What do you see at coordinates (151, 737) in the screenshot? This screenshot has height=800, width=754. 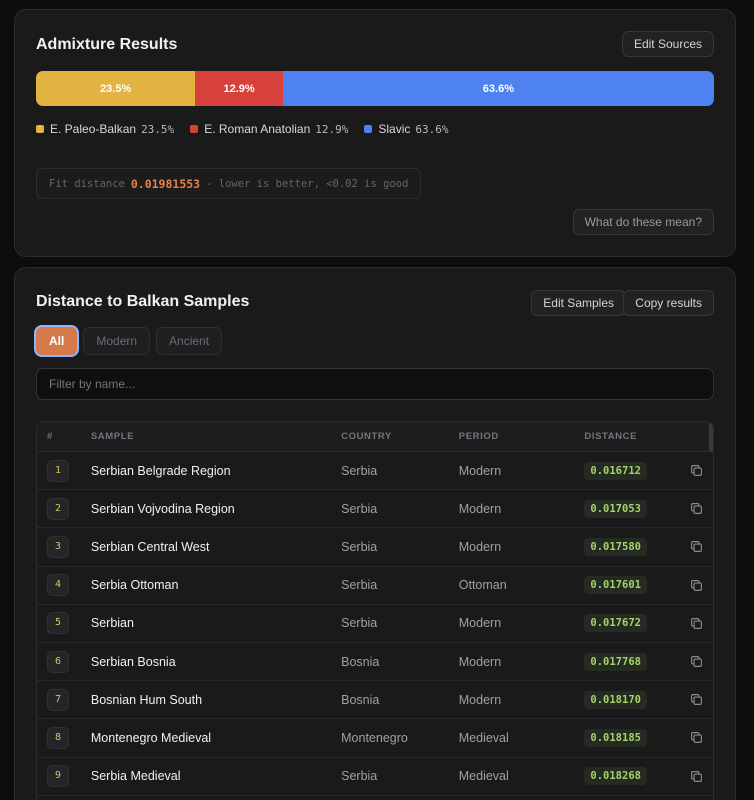 I see `sample-name: Montenegro Medieval` at bounding box center [151, 737].